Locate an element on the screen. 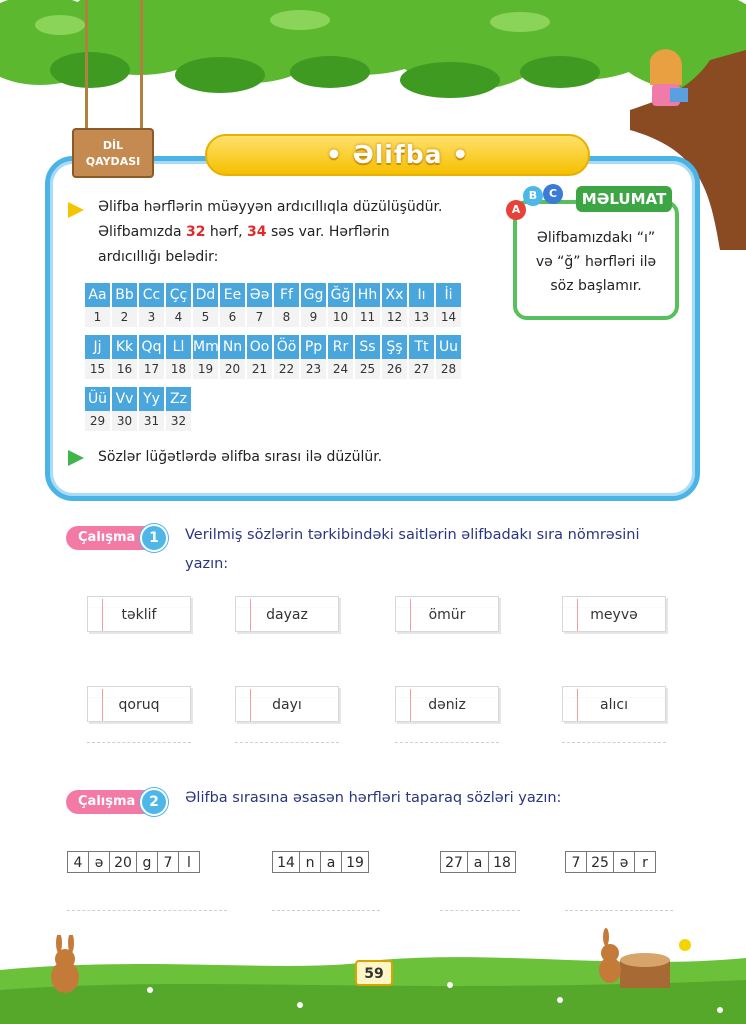 This screenshot has height=1024, width=746. alphabet-number-cell: 14 is located at coordinates (449, 317).